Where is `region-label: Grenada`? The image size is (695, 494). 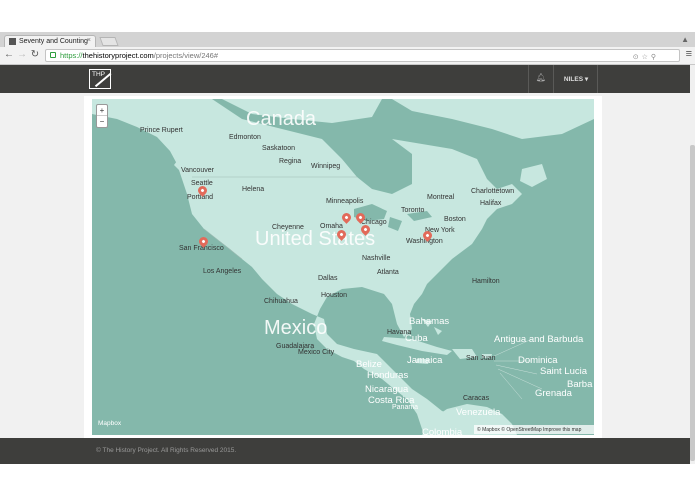
region-label: Grenada is located at coordinates (553, 393).